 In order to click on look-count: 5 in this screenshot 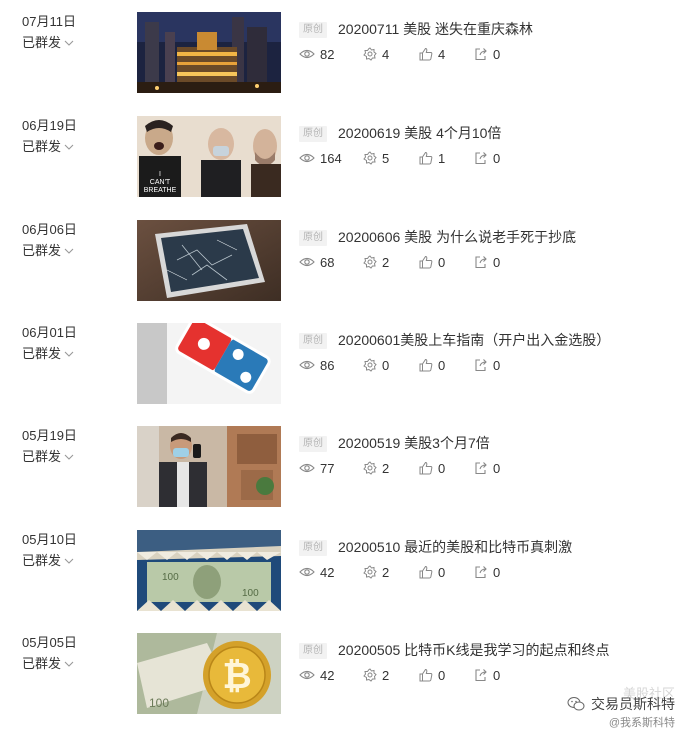, I will do `click(391, 158)`.